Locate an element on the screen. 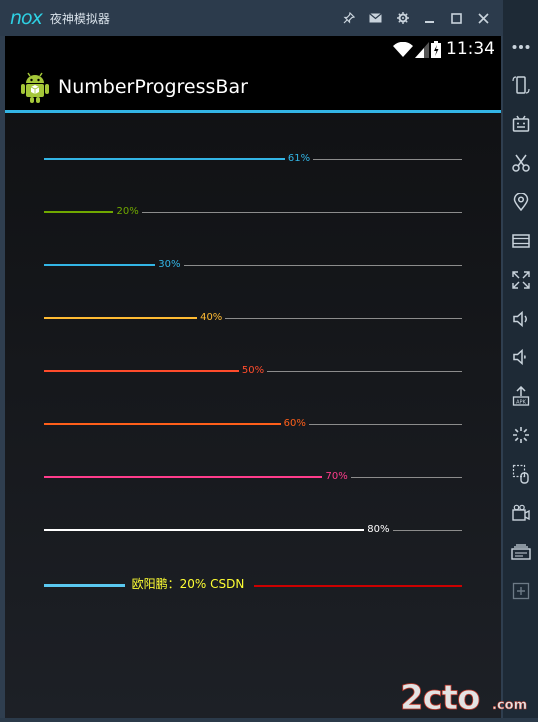 This screenshot has height=722, width=538. multi-instance-icon is located at coordinates (520, 552).